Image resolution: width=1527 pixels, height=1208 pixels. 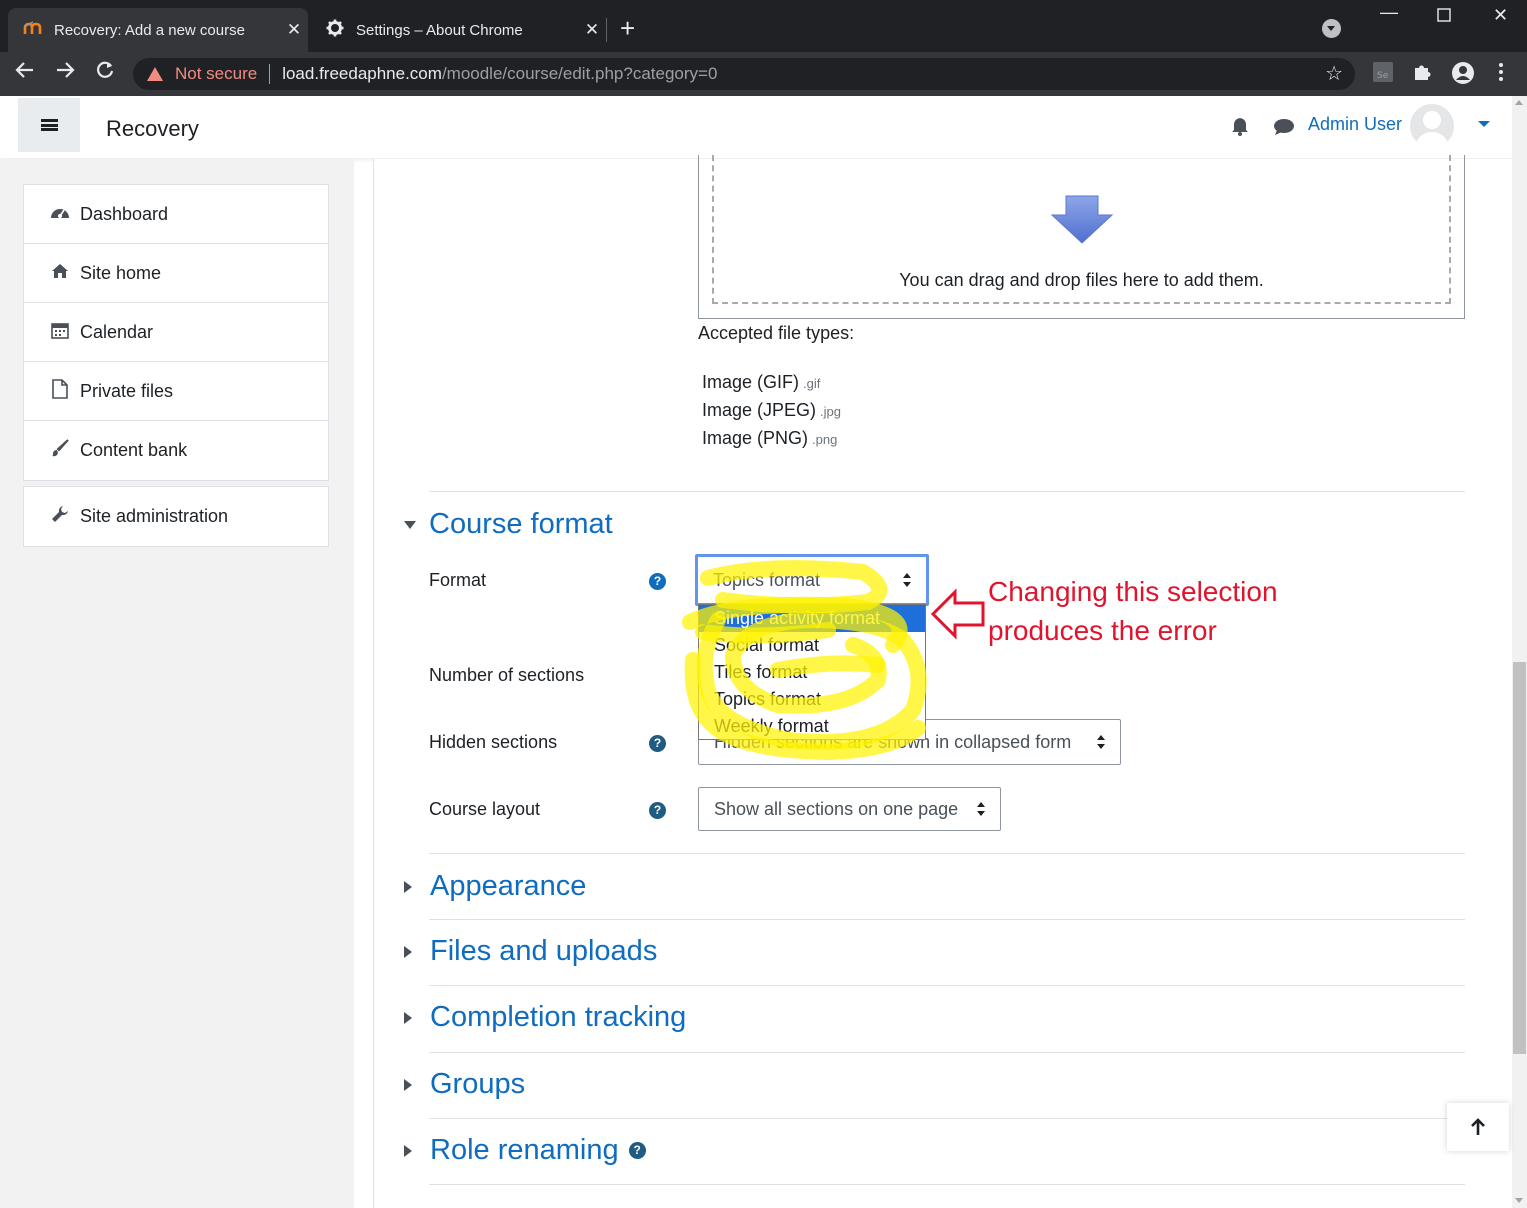 I want to click on security-label: Not secure, so click(x=216, y=74).